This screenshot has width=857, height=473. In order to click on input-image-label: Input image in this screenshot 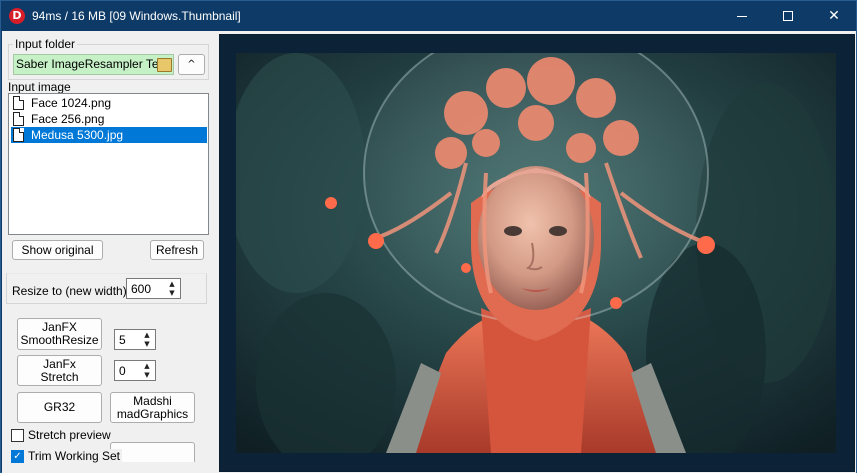, I will do `click(39, 87)`.